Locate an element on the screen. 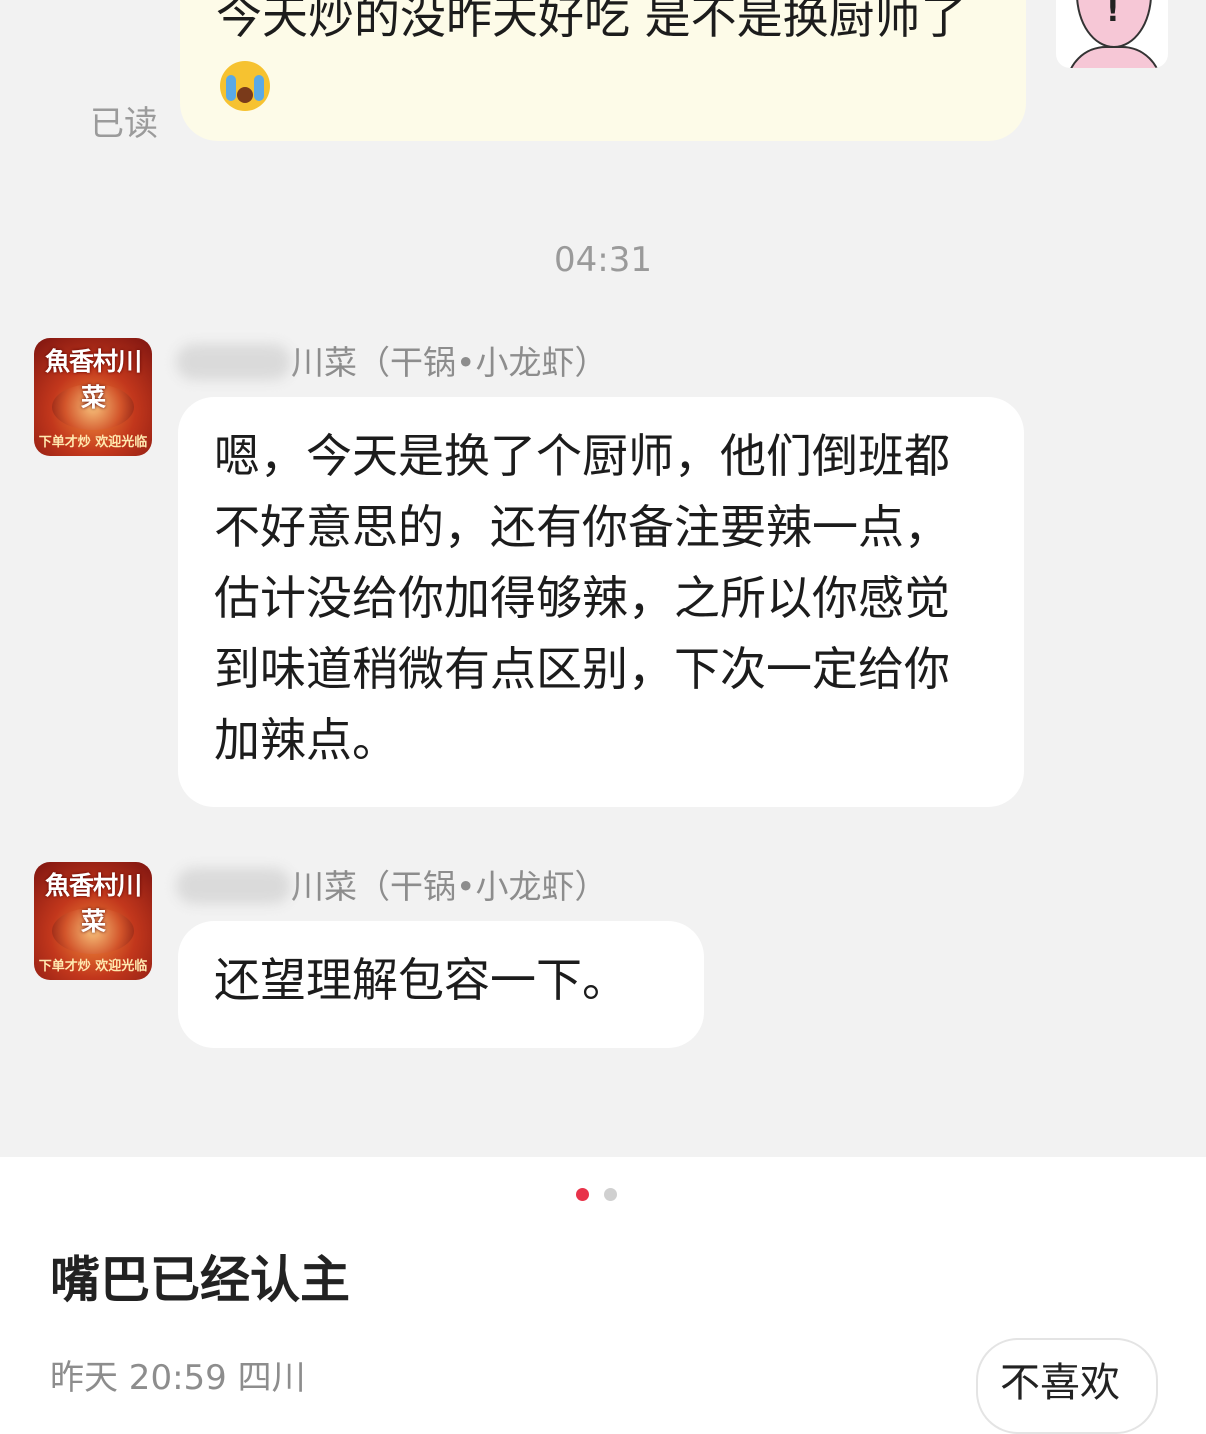 The image size is (1206, 1434). outgoing-message-text: 今天炒的没昨天好吃 是不是换厨师了 is located at coordinates (591, 22).